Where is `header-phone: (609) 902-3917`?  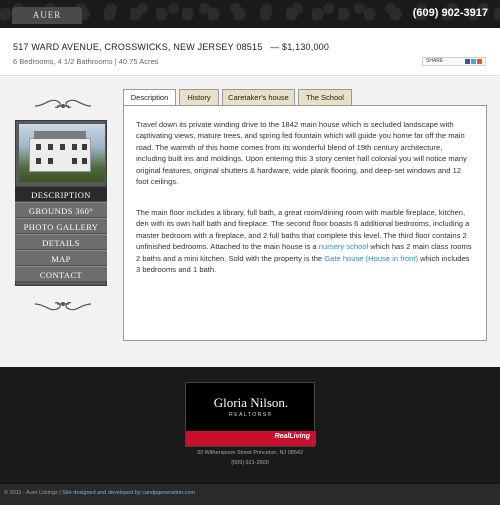
header-phone: (609) 902-3917 is located at coordinates (450, 13).